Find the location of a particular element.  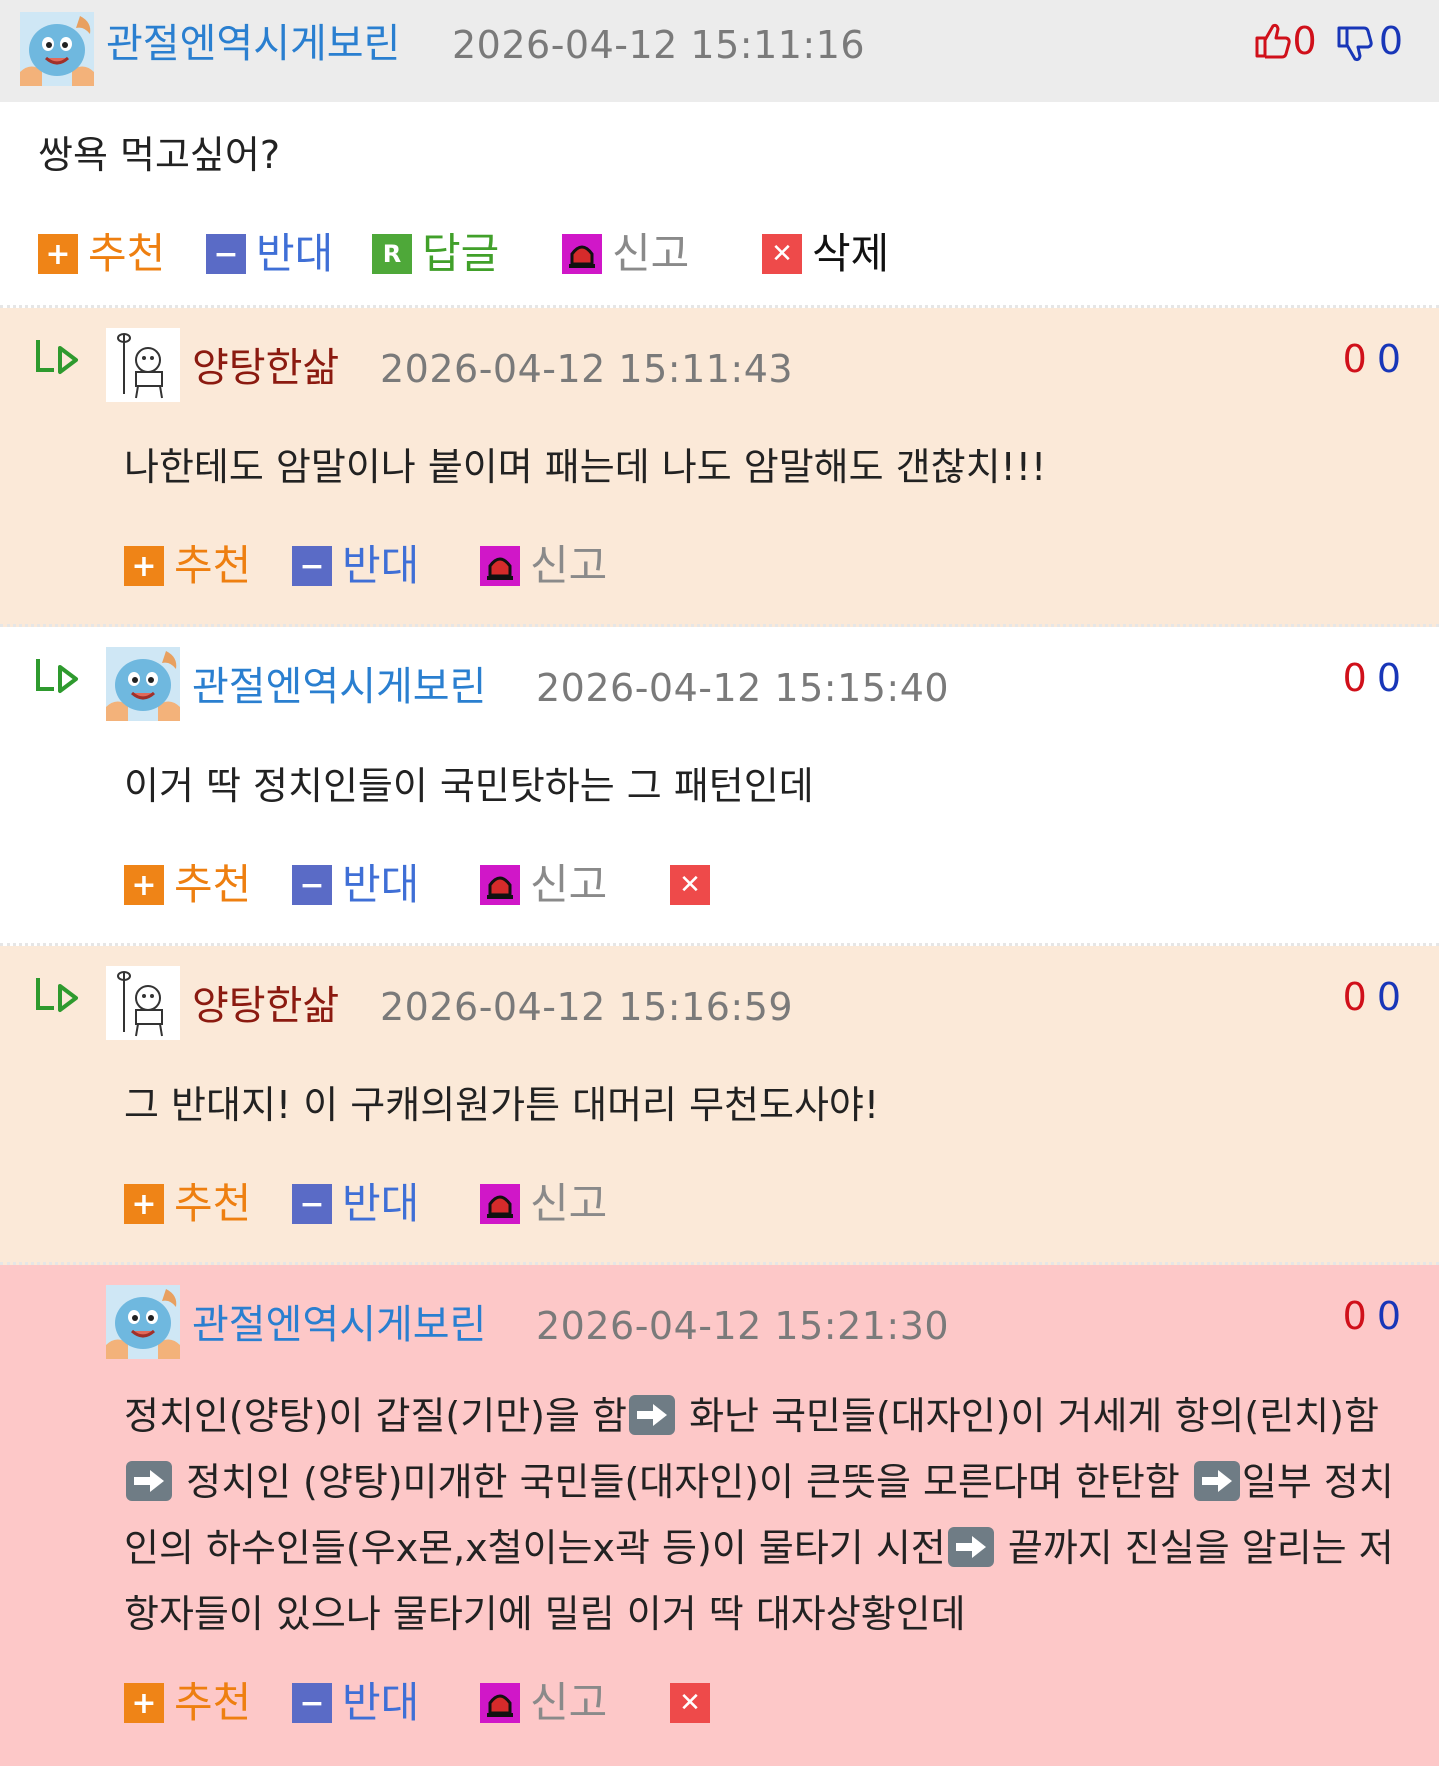

thumbs-down-icon is located at coordinates (1355, 47).